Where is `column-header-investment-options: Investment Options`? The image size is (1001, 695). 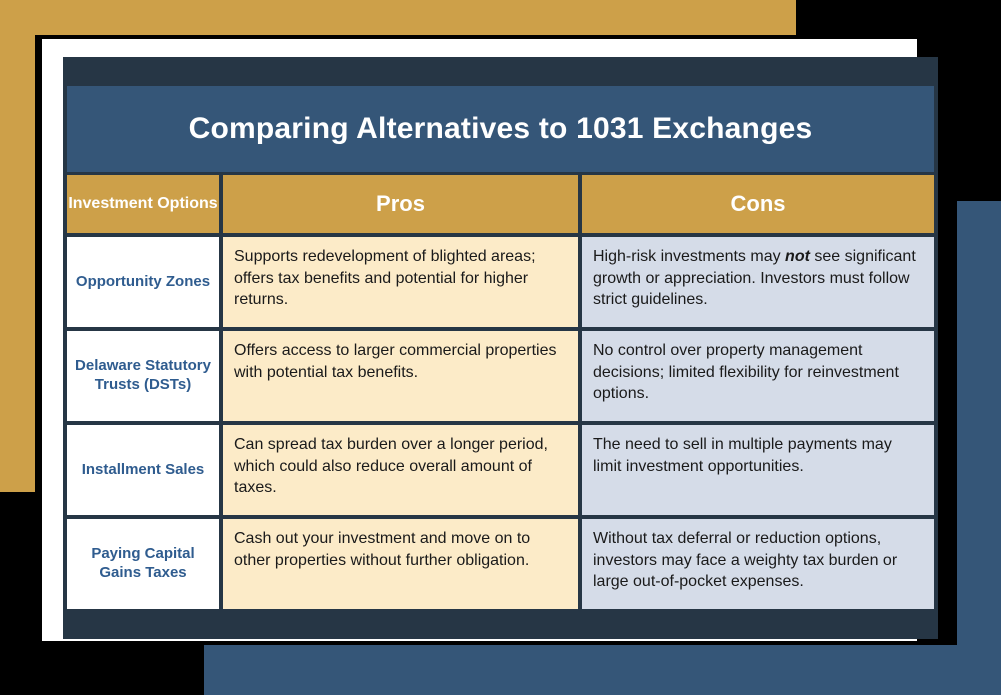
column-header-investment-options: Investment Options is located at coordinates (143, 204).